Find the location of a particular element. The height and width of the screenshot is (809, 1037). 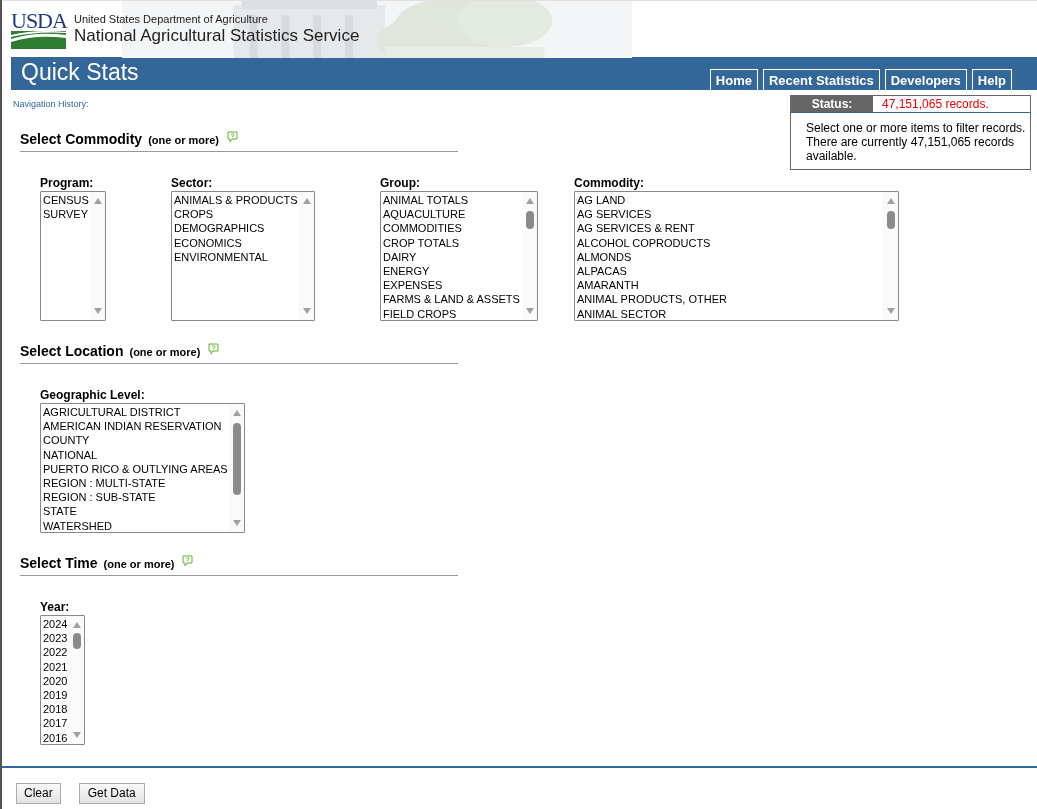

list-option: REGION : SUB-STATE is located at coordinates (135, 497).